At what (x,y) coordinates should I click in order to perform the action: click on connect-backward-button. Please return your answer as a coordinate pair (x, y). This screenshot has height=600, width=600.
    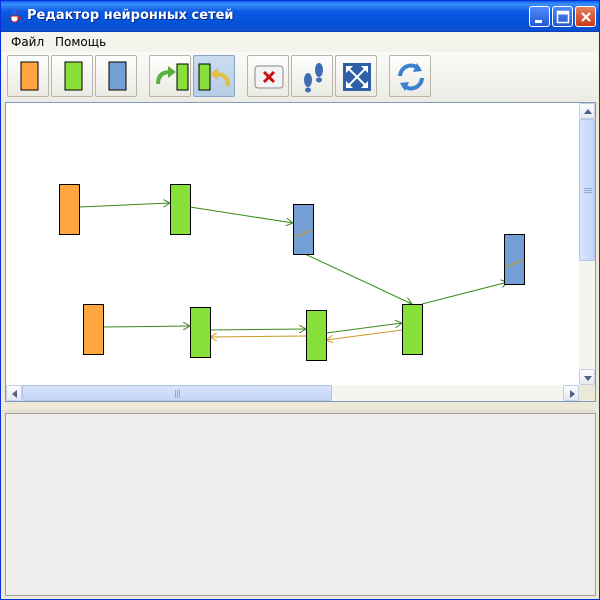
    Looking at the image, I should click on (214, 76).